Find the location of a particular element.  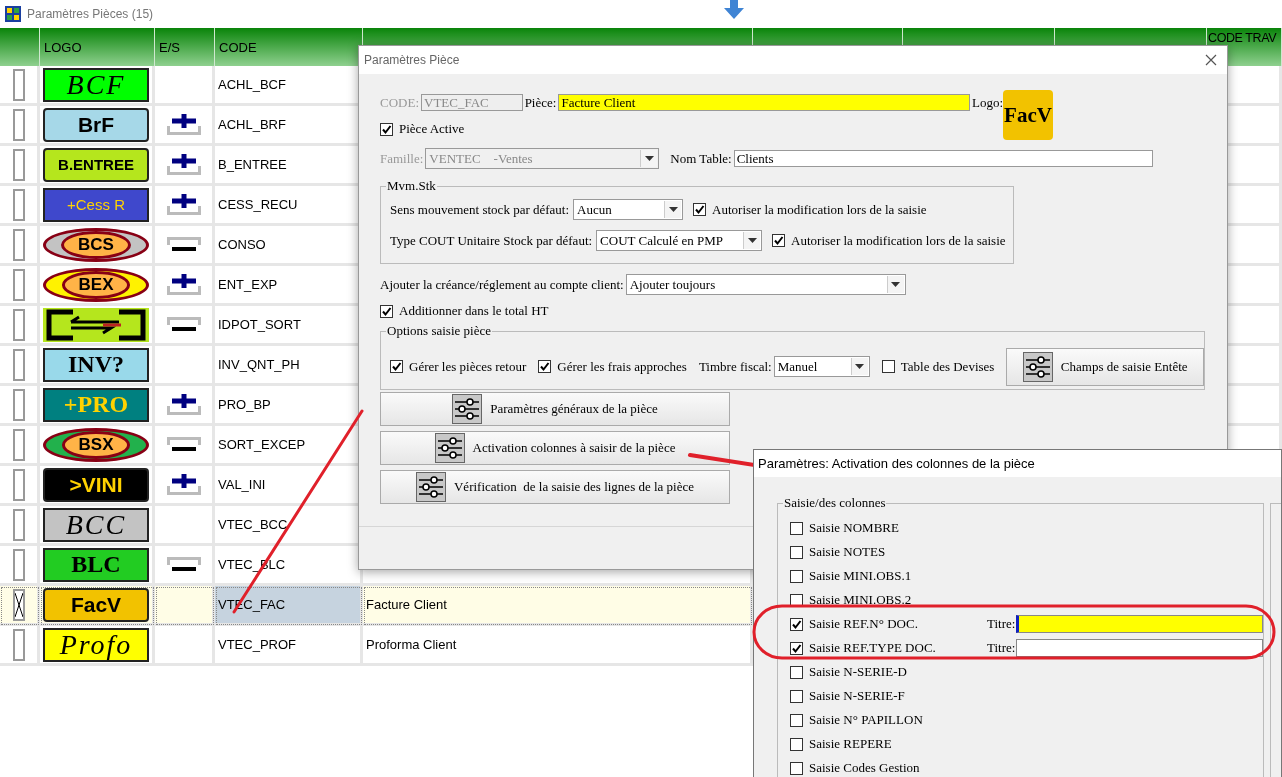

logo: B.ENTREE is located at coordinates (96, 164).